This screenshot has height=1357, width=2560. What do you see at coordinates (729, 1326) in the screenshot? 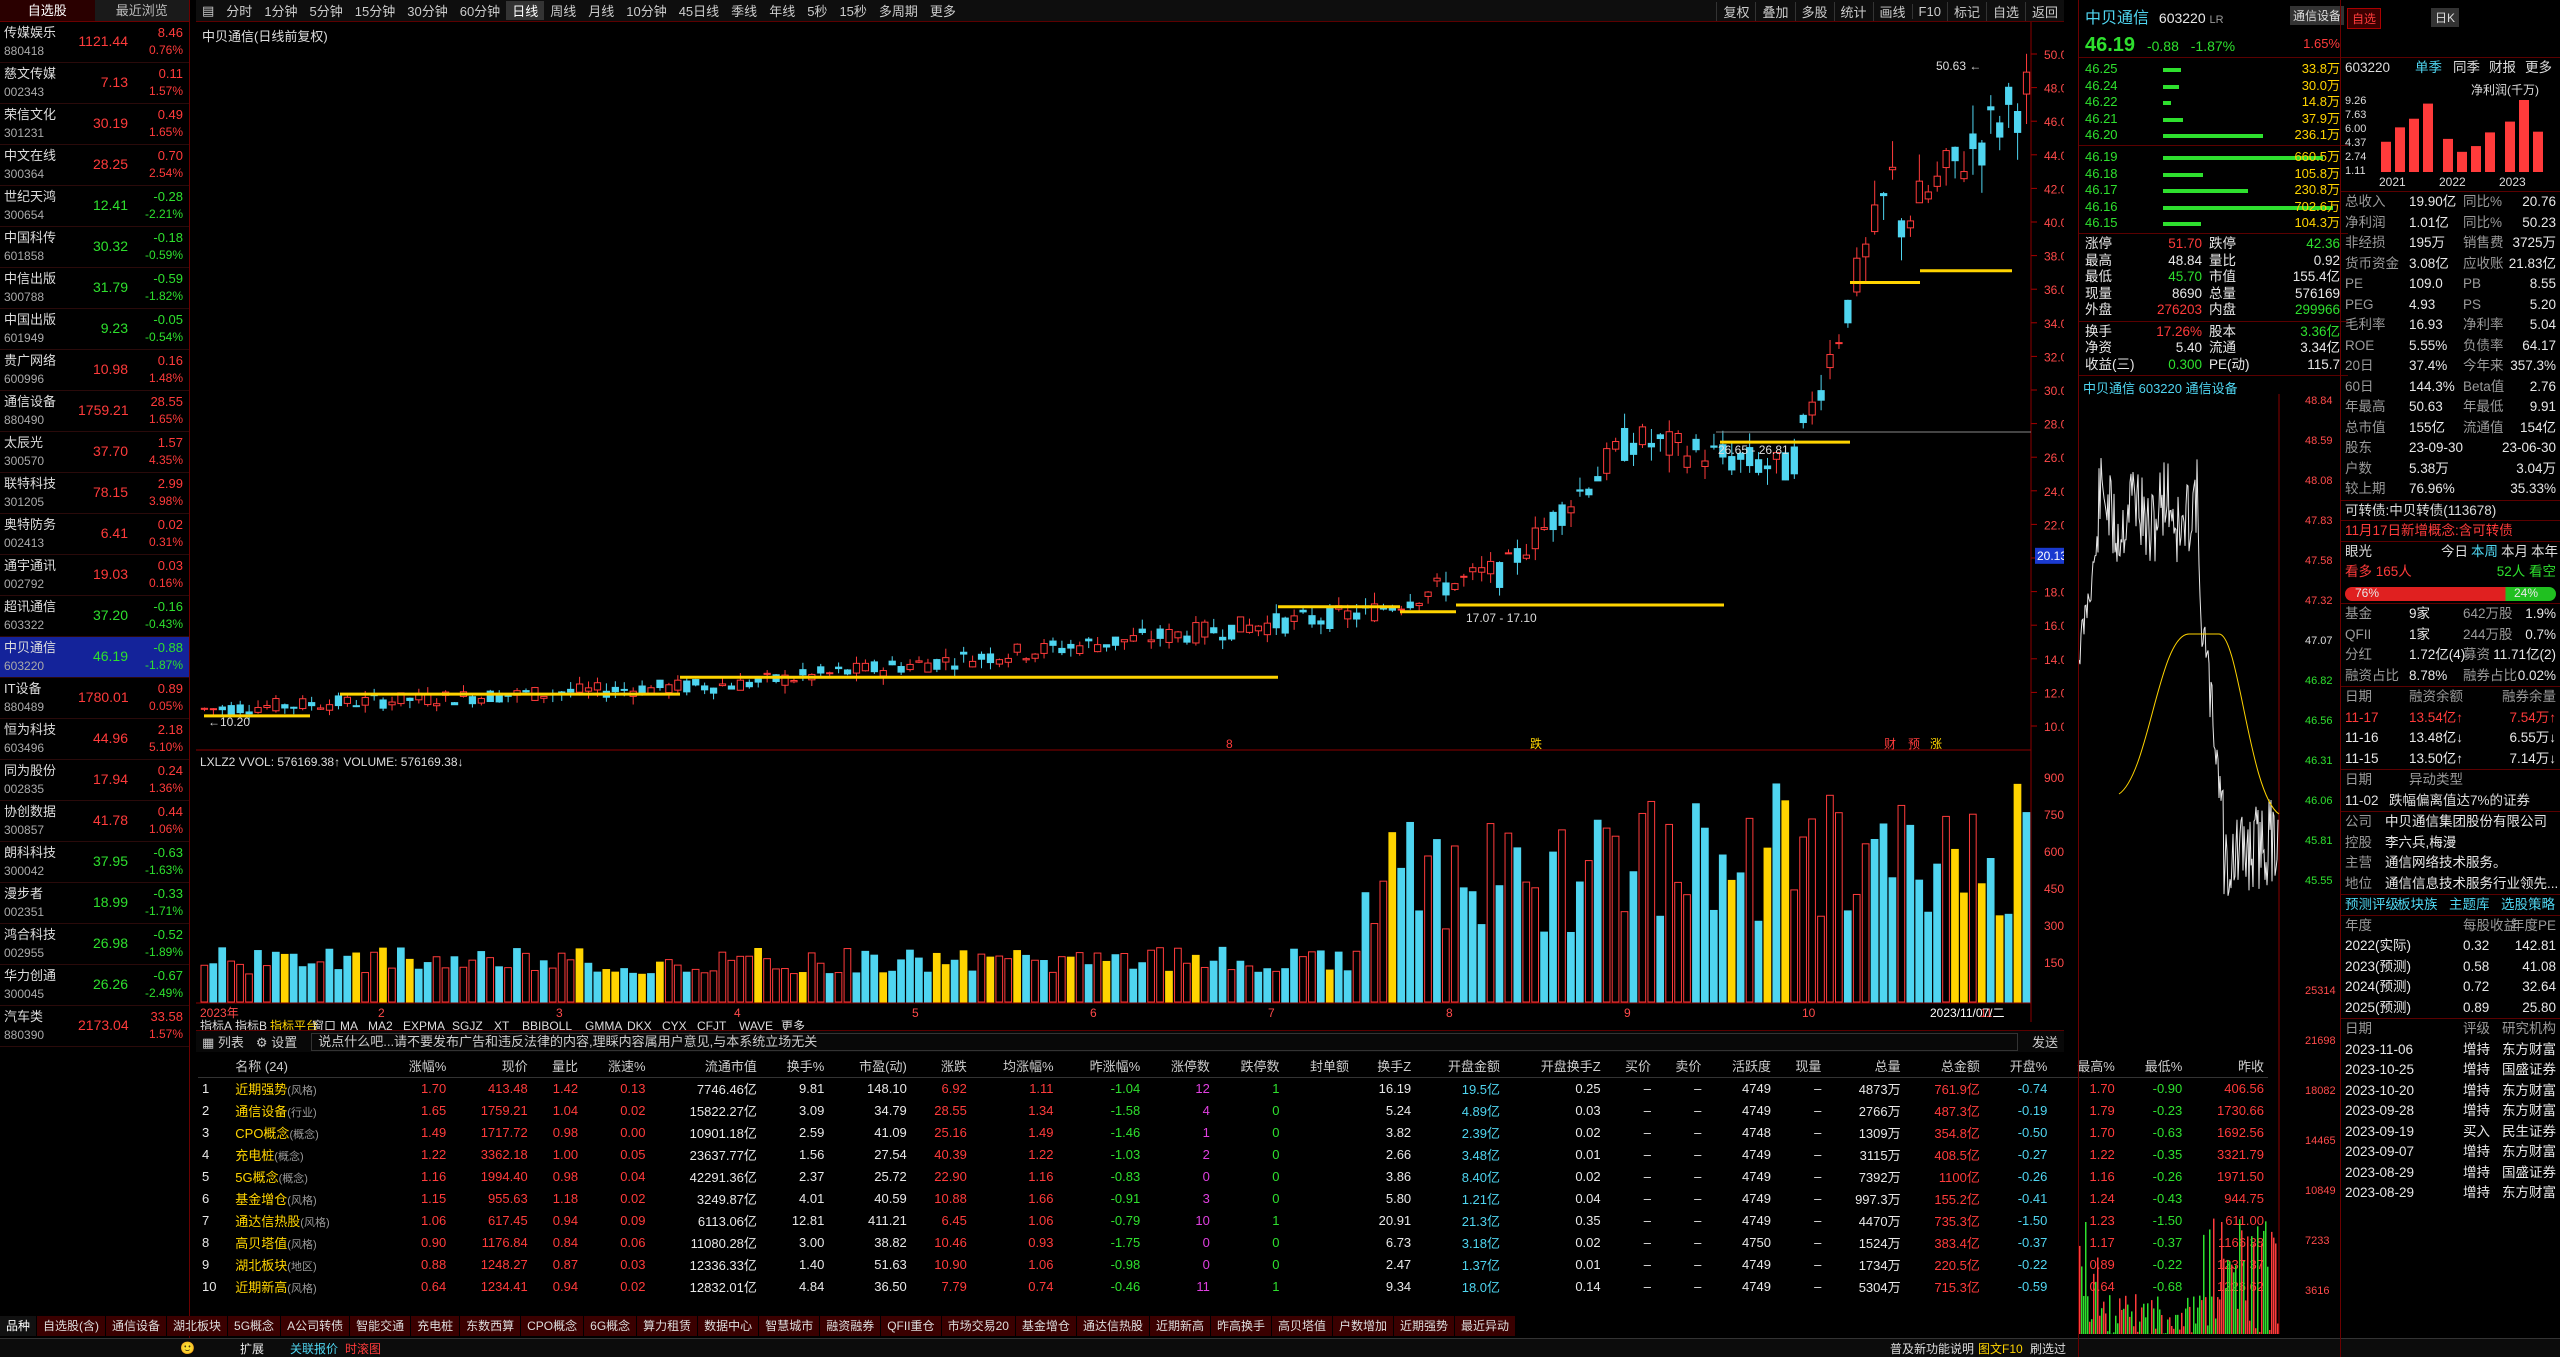
I see `bottom-tab: 数据中心` at bounding box center [729, 1326].